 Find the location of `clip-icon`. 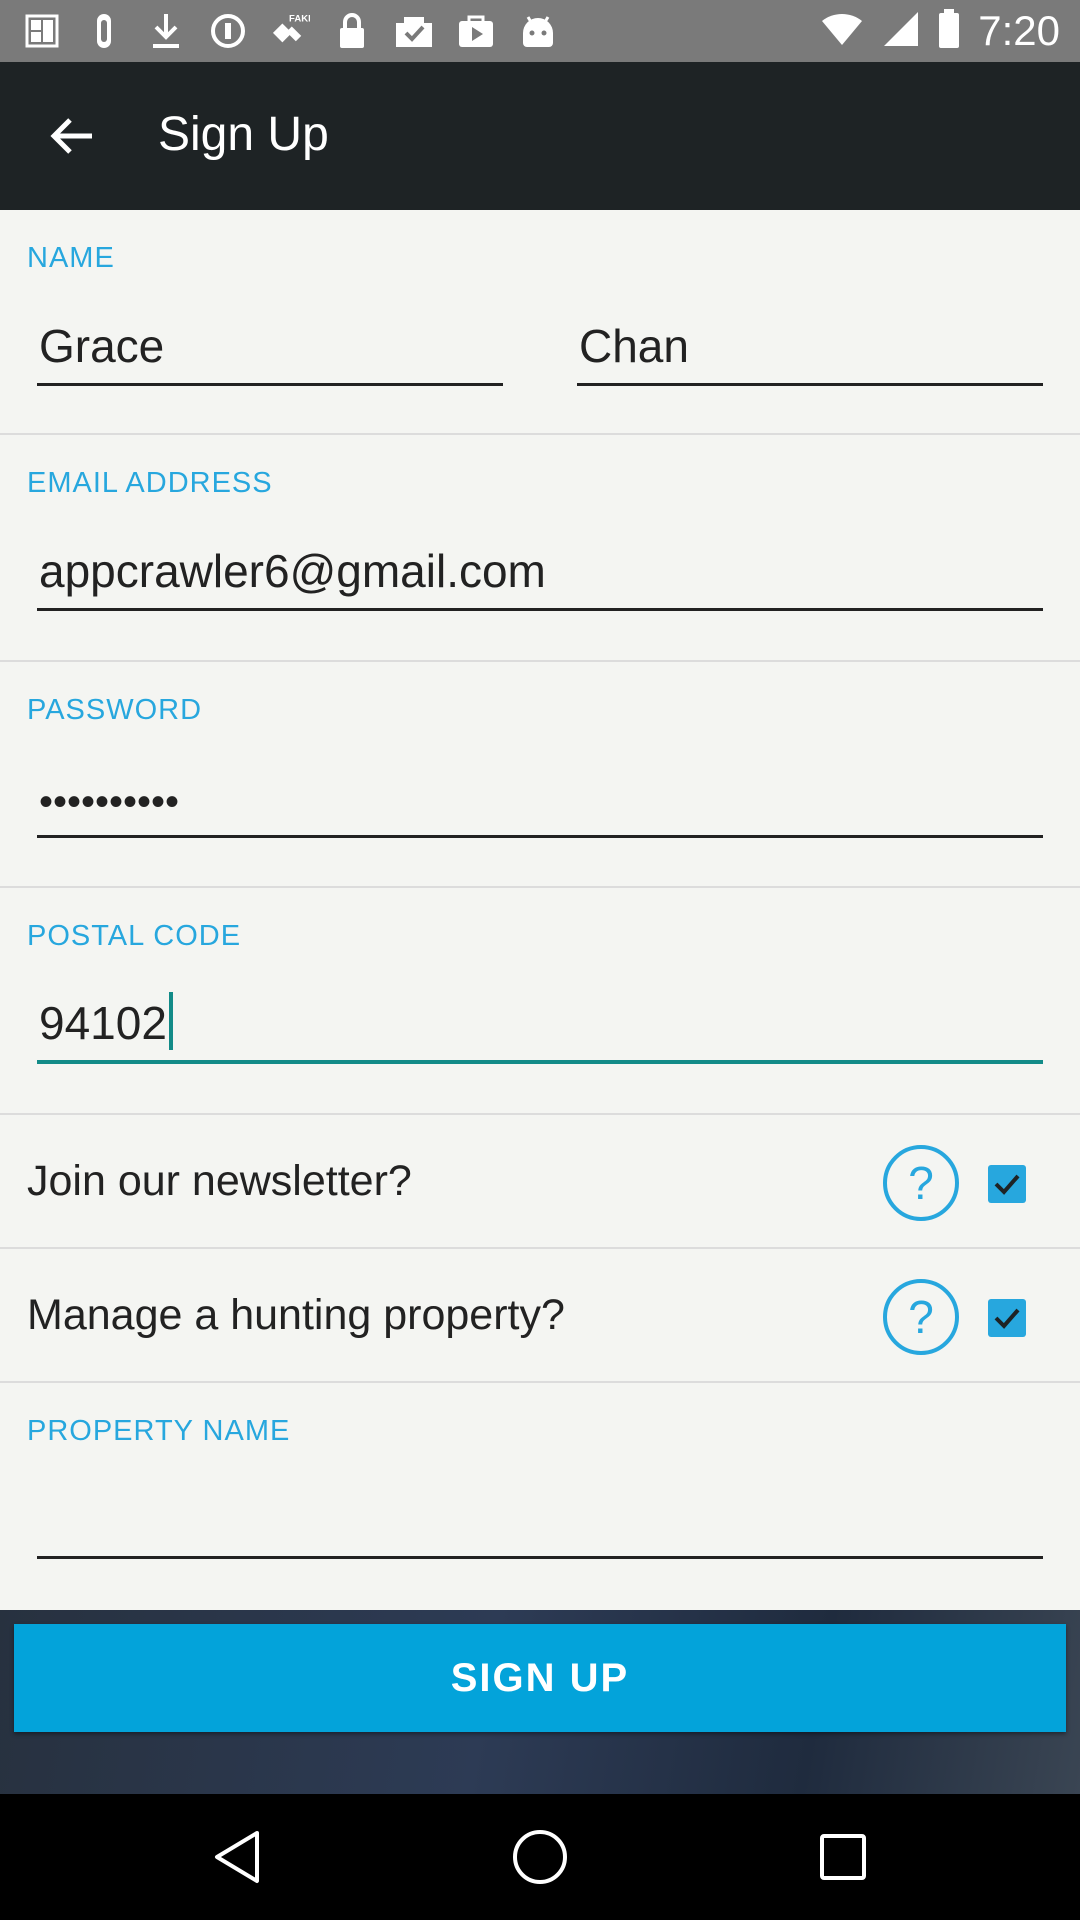

clip-icon is located at coordinates (104, 31).